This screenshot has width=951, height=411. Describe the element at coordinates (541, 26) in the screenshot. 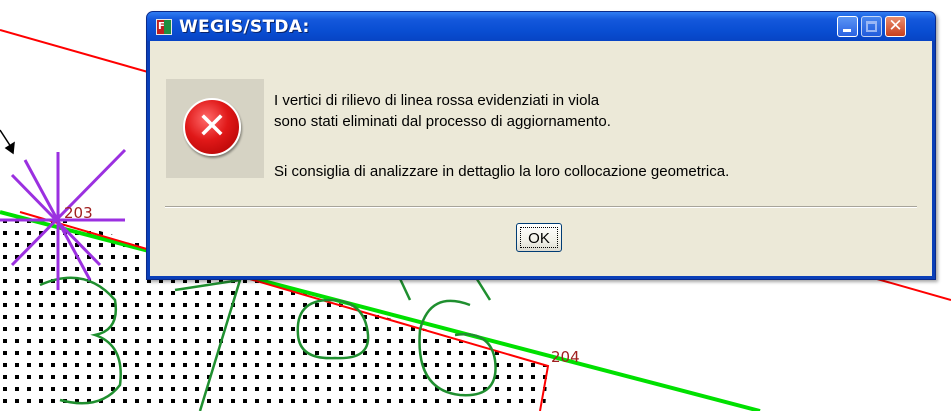

I see `dialog-titlebar: F WEGIS/STDA: ✕` at that location.